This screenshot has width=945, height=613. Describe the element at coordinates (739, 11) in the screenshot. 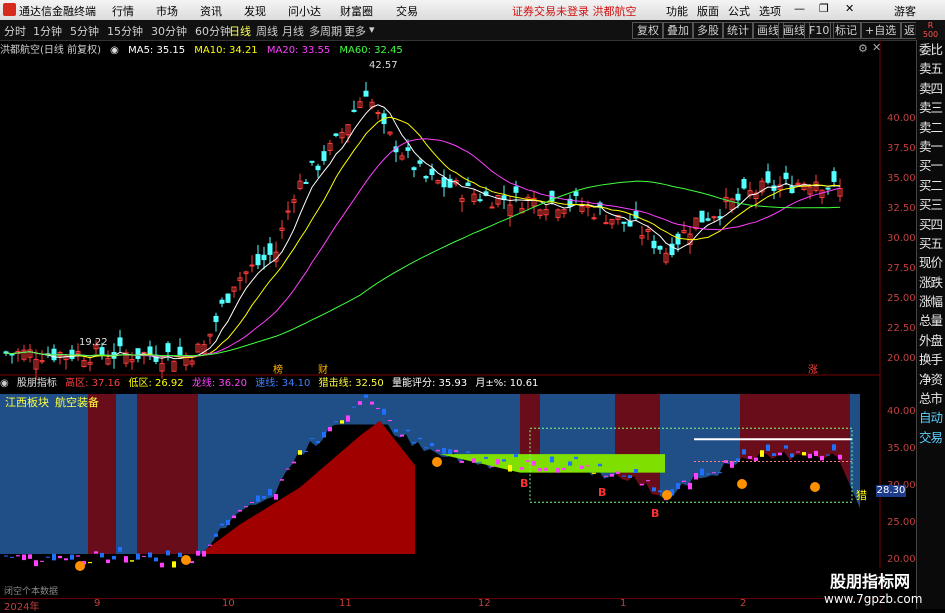

I see `menu-formula: 公式` at that location.